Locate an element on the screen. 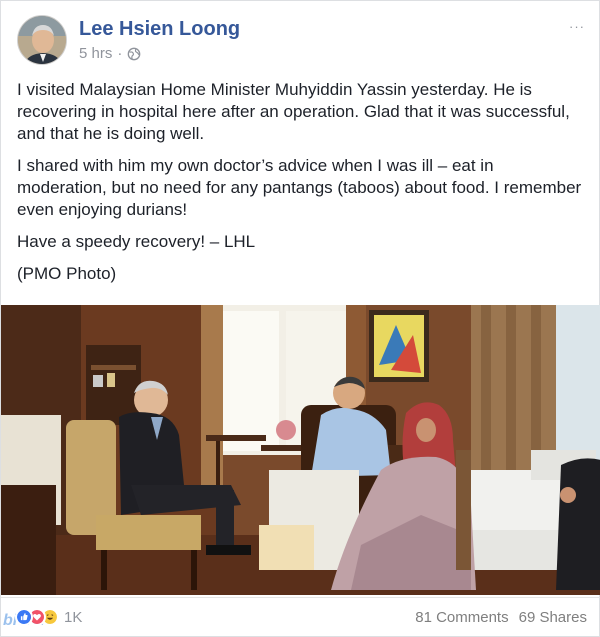  engagement-counts: 81 Comments 69 Shares is located at coordinates (501, 617).